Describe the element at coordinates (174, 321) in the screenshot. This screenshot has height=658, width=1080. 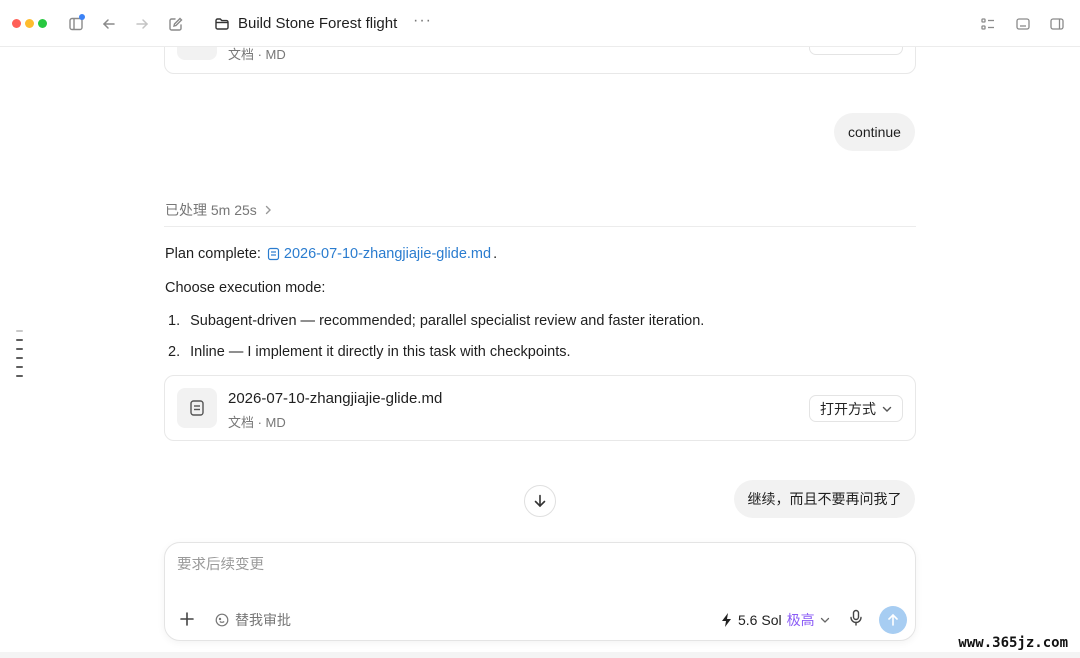
I see `list-number: 1.` at that location.